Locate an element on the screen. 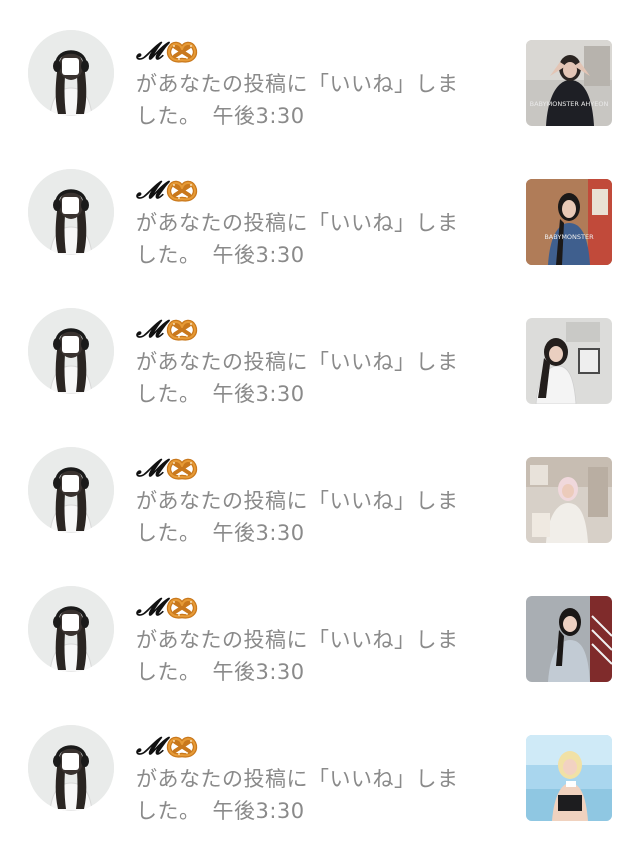  post-thumbnail: BABYMONSTER is located at coordinates (569, 222).